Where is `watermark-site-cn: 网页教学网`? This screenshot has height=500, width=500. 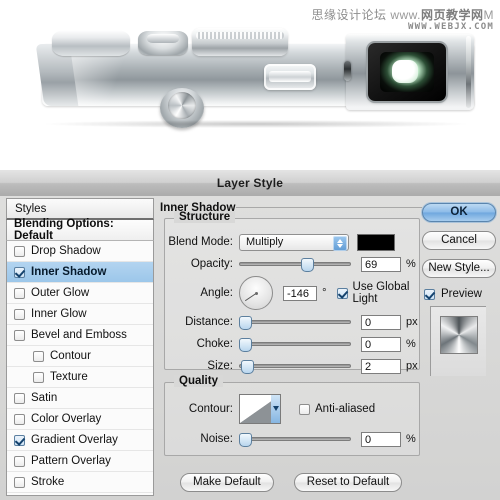
watermark-site-cn: 网页教学网 is located at coordinates (452, 15).